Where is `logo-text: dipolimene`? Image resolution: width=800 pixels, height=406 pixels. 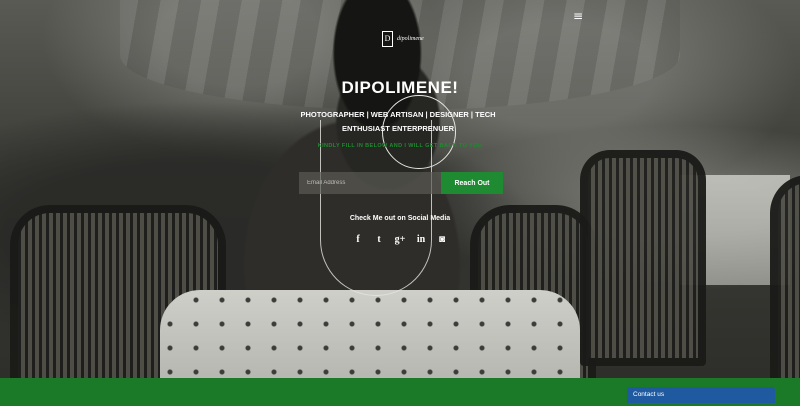 logo-text: dipolimene is located at coordinates (410, 39).